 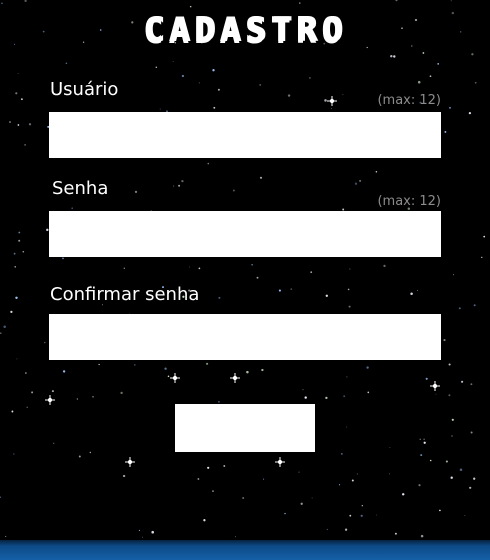 I want to click on confirm-password-label: Confirmar senha, so click(x=125, y=294).